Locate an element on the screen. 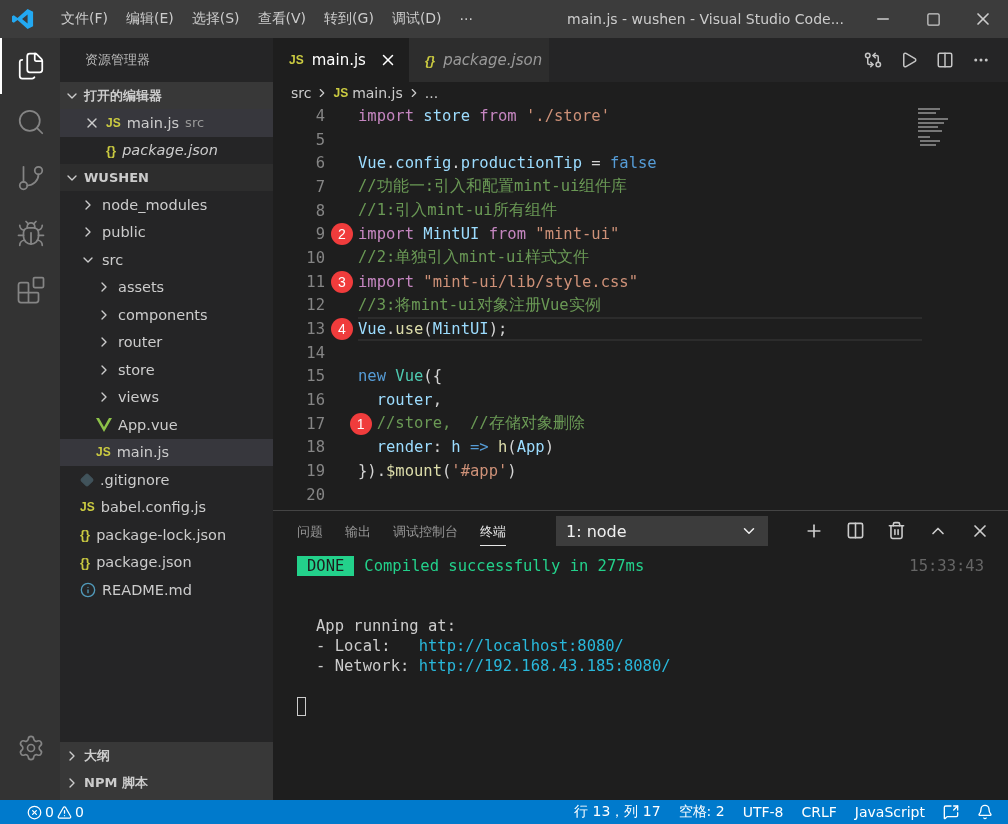  breadcrumb-item: main.js is located at coordinates (377, 93).